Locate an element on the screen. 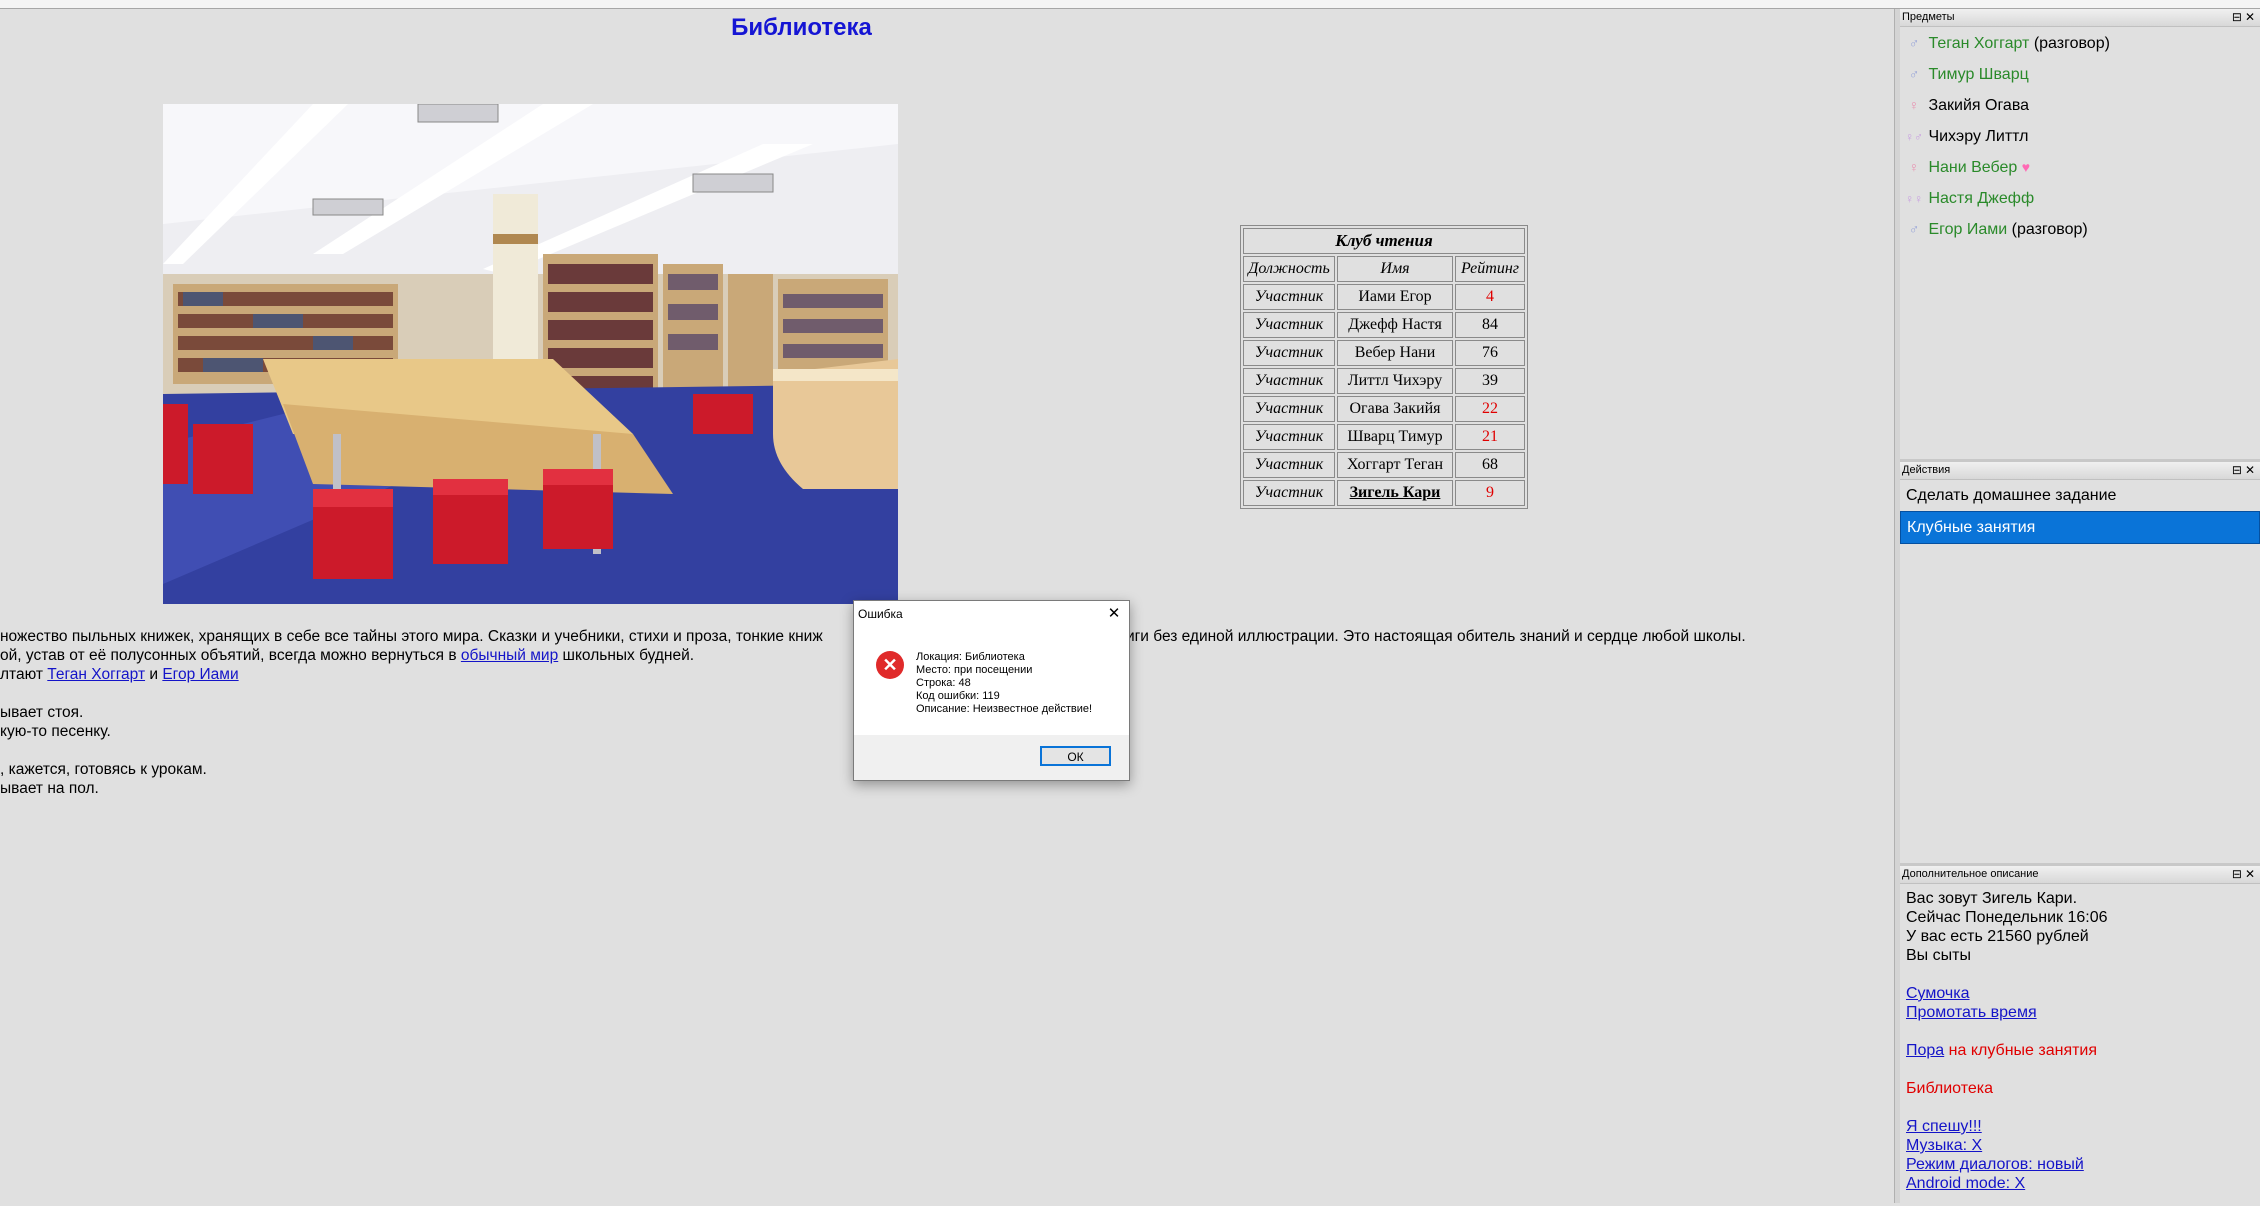 Image resolution: width=2260 pixels, height=1206 pixels. description-text: лтают is located at coordinates (24, 674).